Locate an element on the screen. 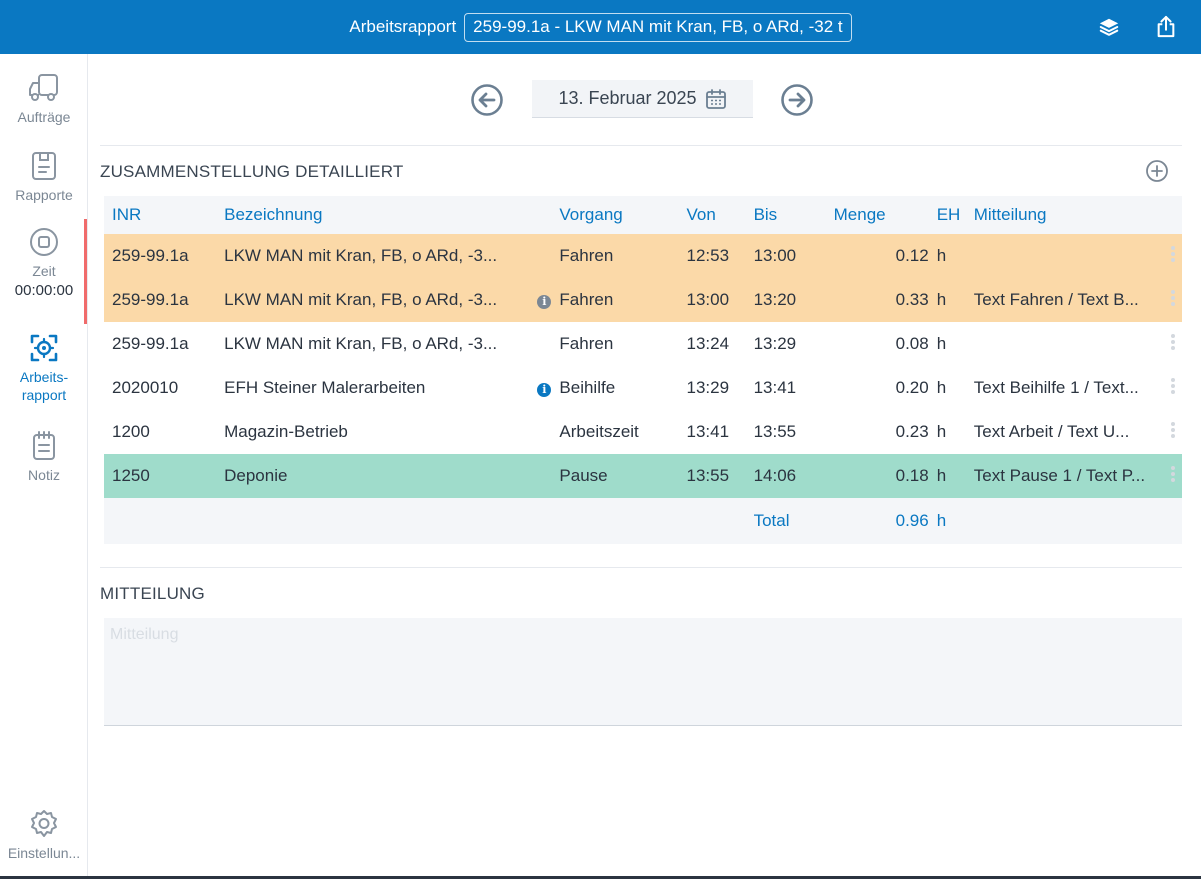 The image size is (1201, 879). cell-menge: 0.12 is located at coordinates (881, 256).